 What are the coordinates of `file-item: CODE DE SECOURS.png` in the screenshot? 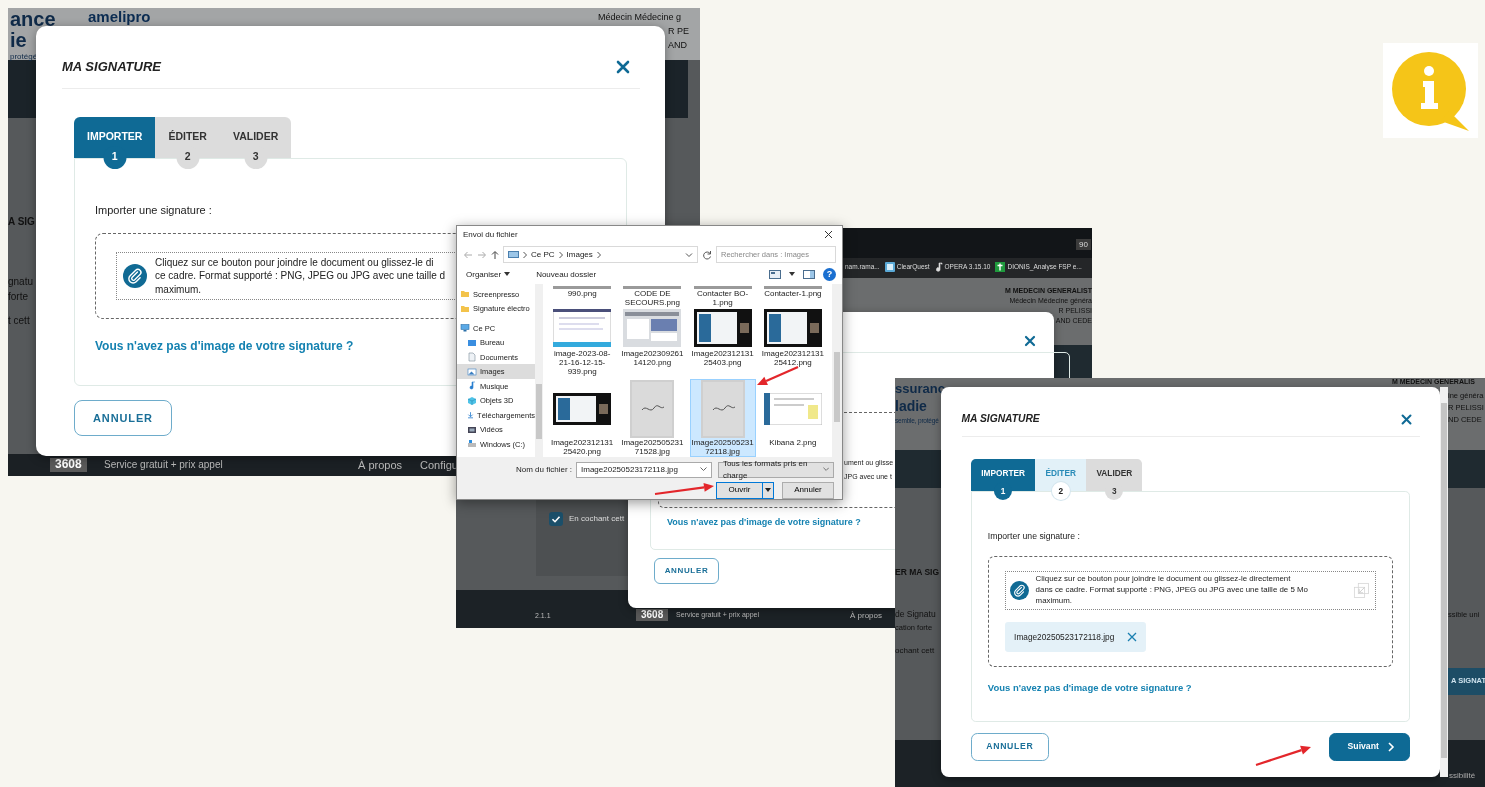 It's located at (652, 295).